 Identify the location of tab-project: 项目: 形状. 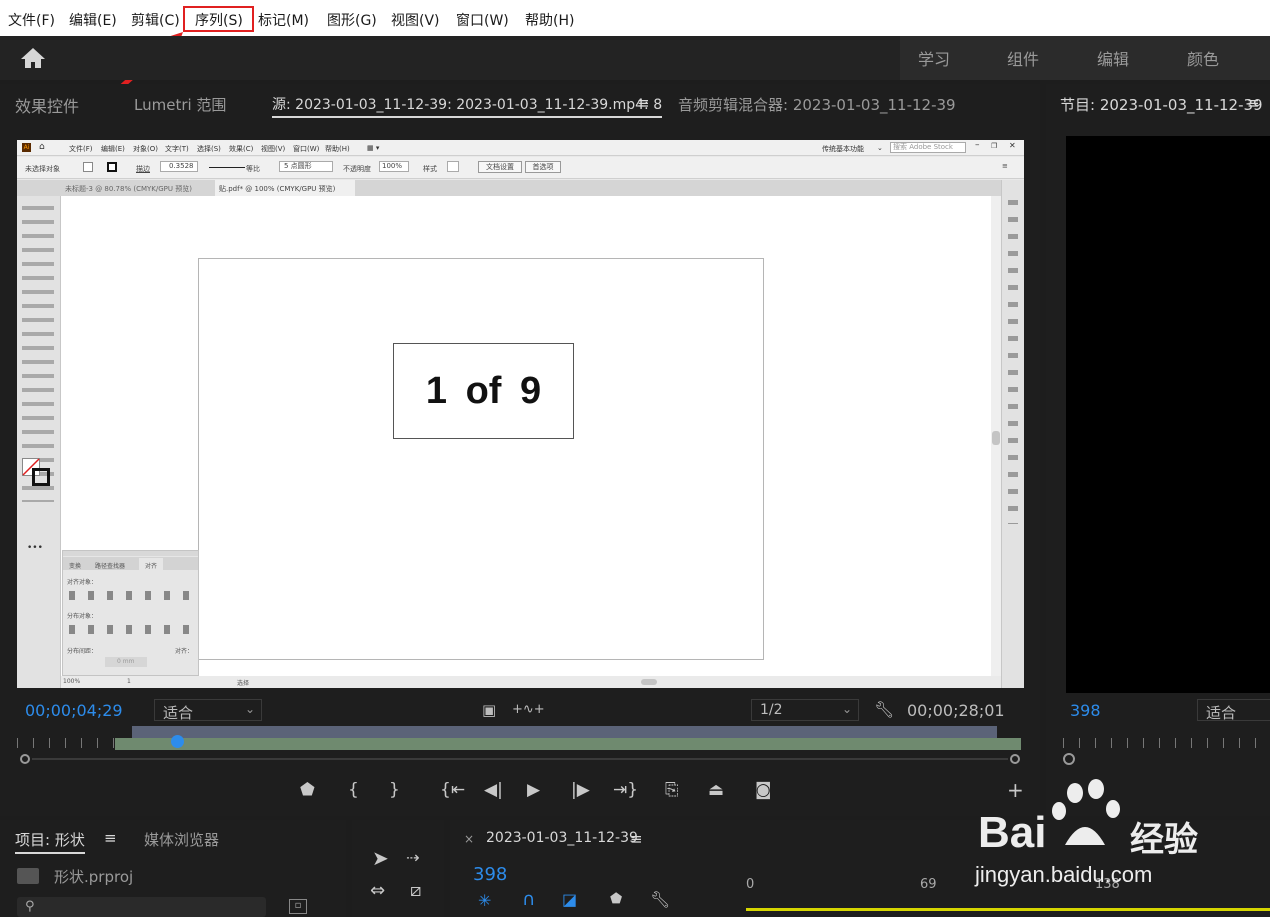
(50, 841).